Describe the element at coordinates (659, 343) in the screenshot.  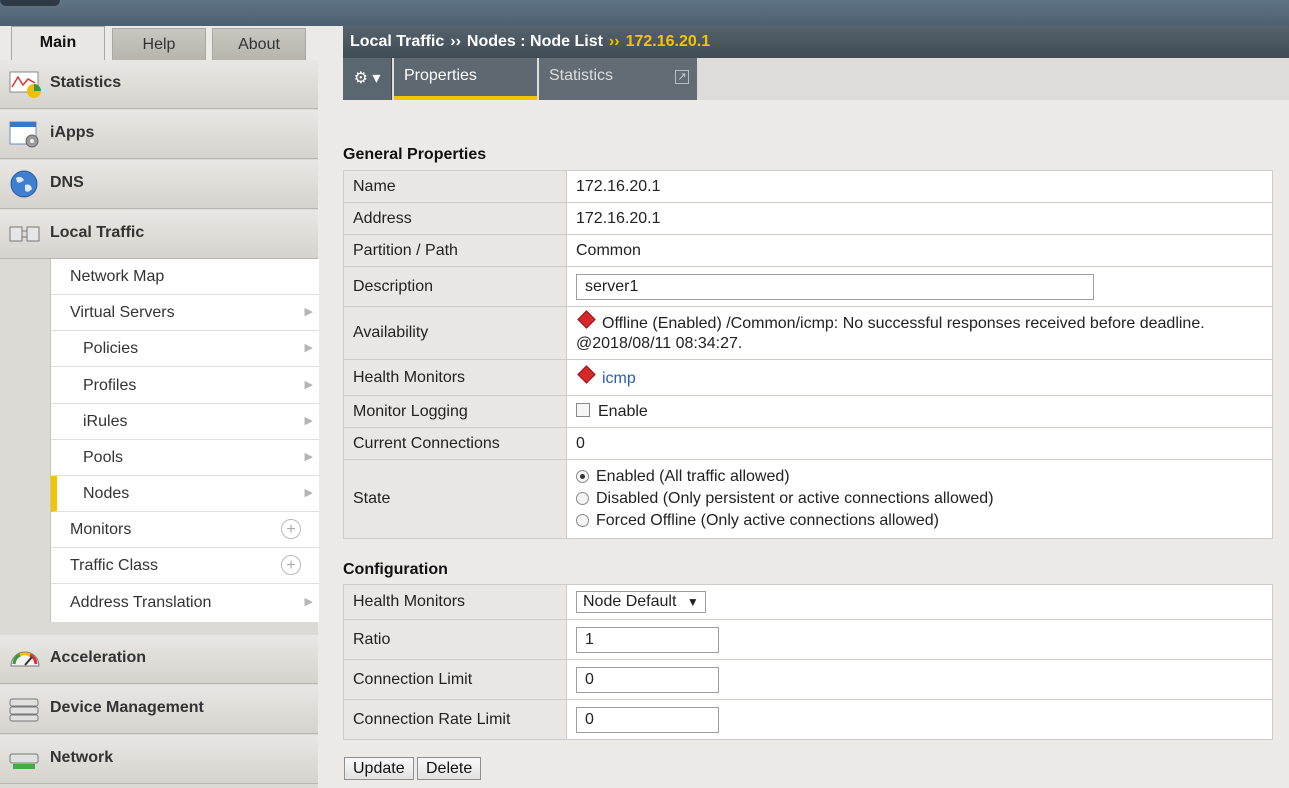
I see `availability-timestamp: @2018/08/11 08:34:27.` at that location.